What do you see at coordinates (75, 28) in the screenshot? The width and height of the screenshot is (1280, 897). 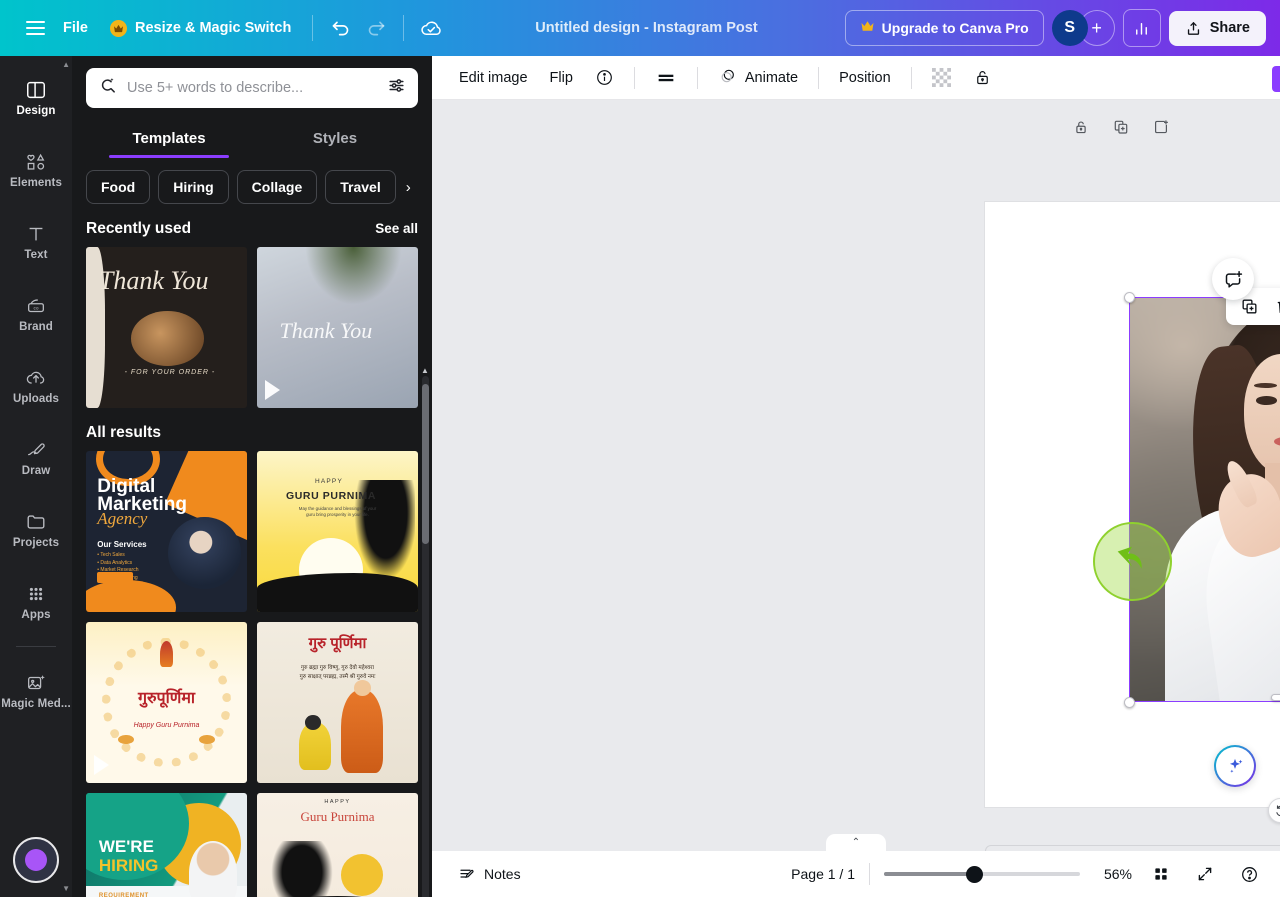 I see `file-menu-button: File` at bounding box center [75, 28].